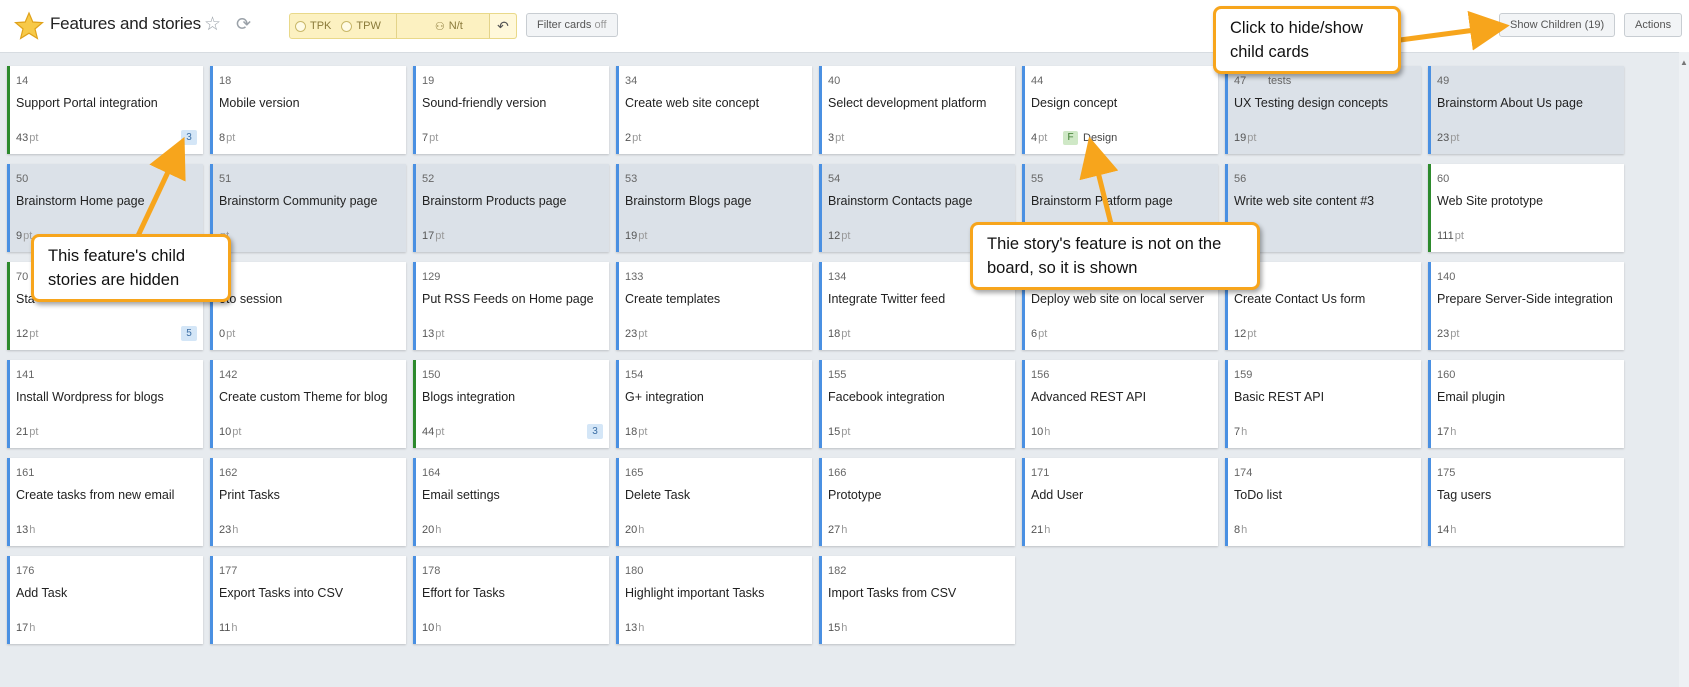 The height and width of the screenshot is (687, 1689). What do you see at coordinates (917, 110) in the screenshot?
I see `story-card: 40 Select development platform 3pt` at bounding box center [917, 110].